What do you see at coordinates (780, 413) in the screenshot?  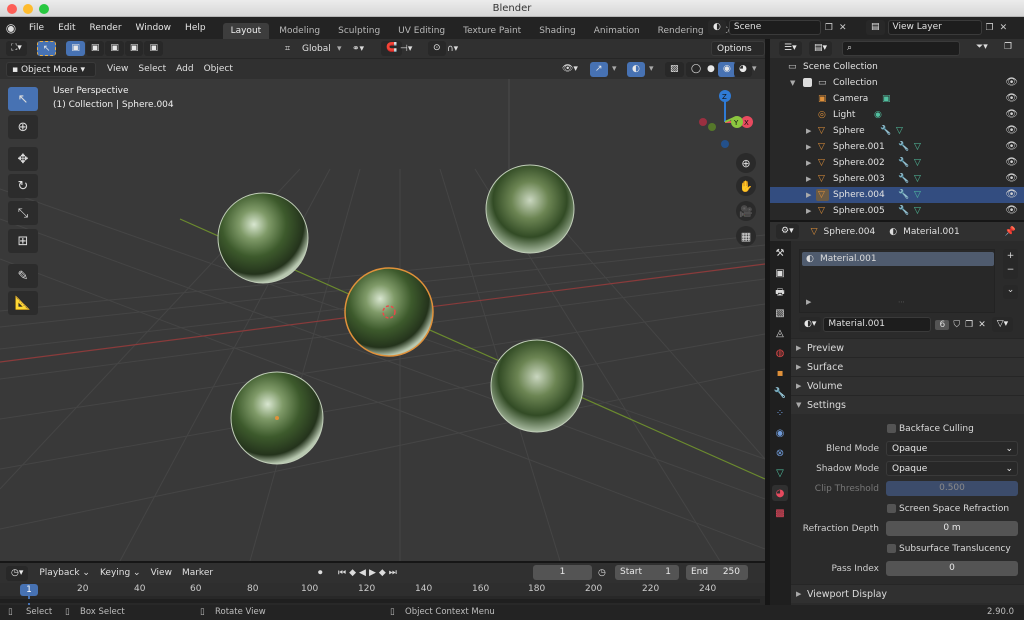 I see `tab-particles-icon: ⁘` at bounding box center [780, 413].